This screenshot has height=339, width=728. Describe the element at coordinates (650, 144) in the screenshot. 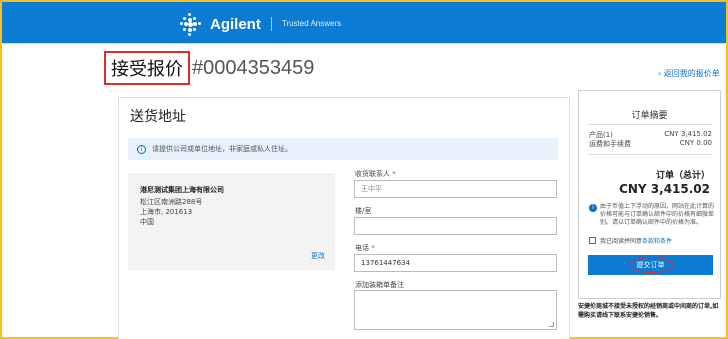

I see `shipping-fee-row: 运费和手续费 CNY 0.00` at that location.